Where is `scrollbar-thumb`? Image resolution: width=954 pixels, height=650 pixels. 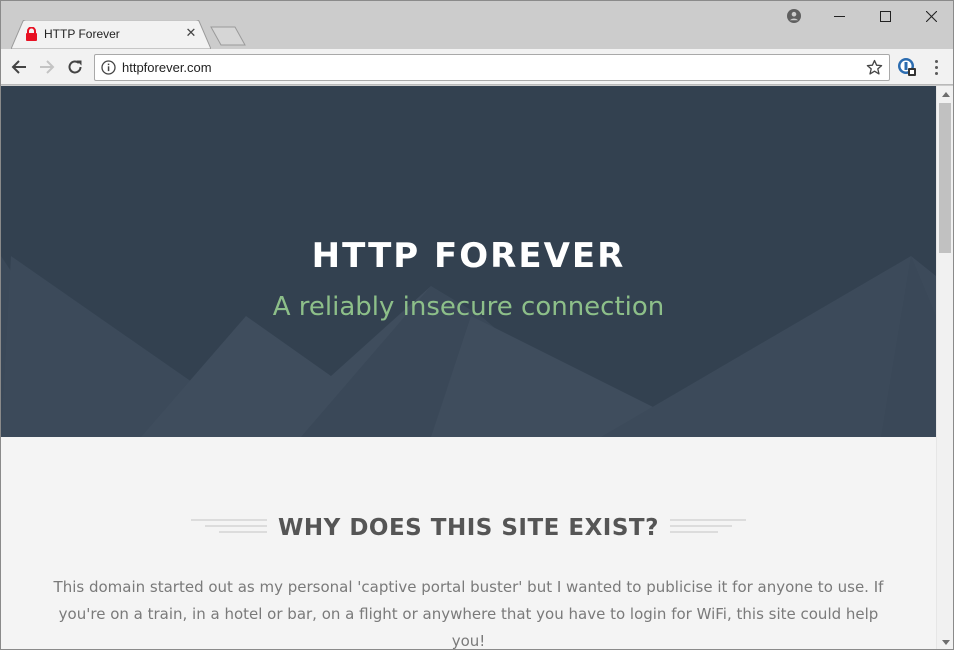
scrollbar-thumb is located at coordinates (945, 178).